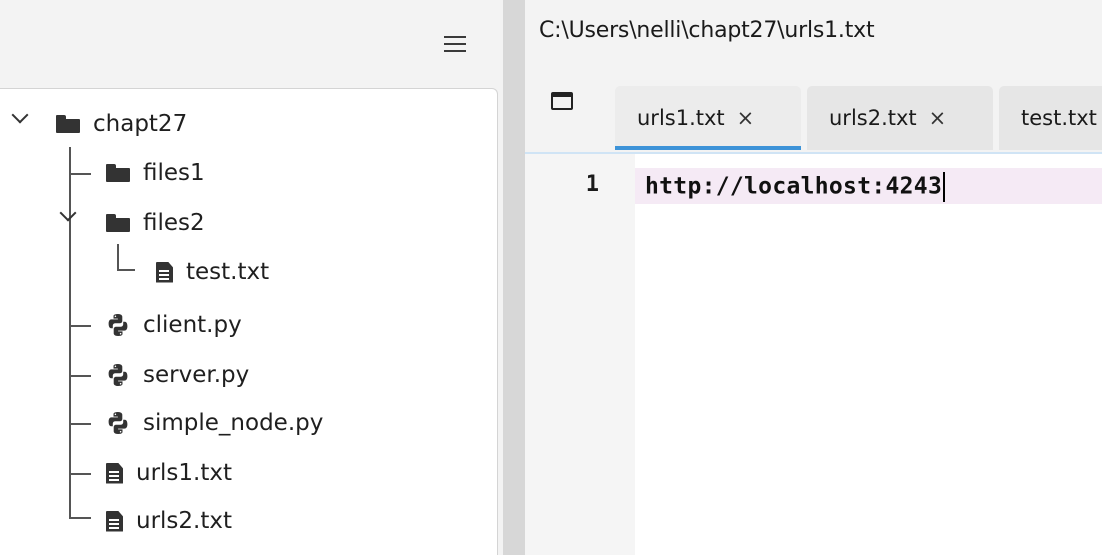 The height and width of the screenshot is (555, 1102). What do you see at coordinates (233, 423) in the screenshot?
I see `tree-item-label: simple_node.py` at bounding box center [233, 423].